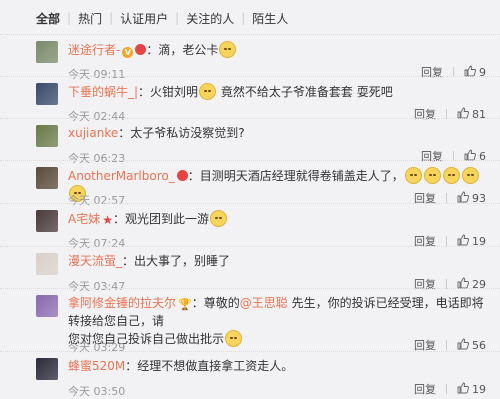 The image size is (500, 399). I want to click on comment-actions: 回复 19, so click(450, 389).